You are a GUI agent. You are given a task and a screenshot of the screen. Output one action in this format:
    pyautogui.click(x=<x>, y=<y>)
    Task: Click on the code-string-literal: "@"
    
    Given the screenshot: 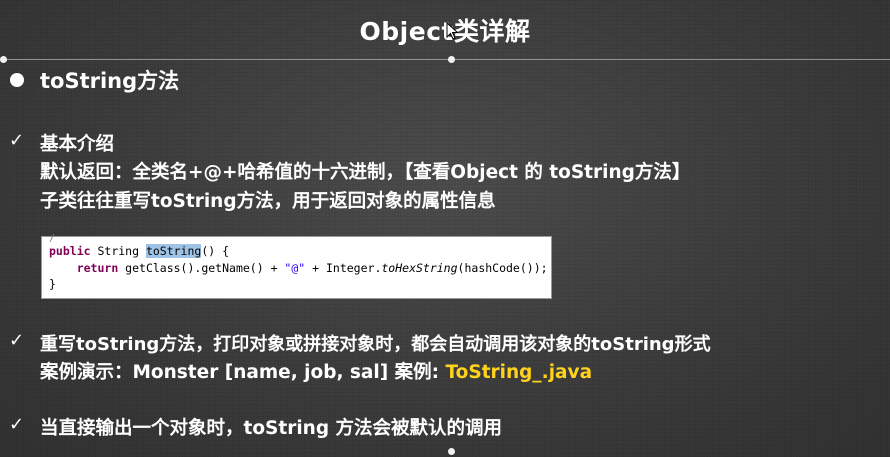 What is the action you would take?
    pyautogui.click(x=295, y=268)
    